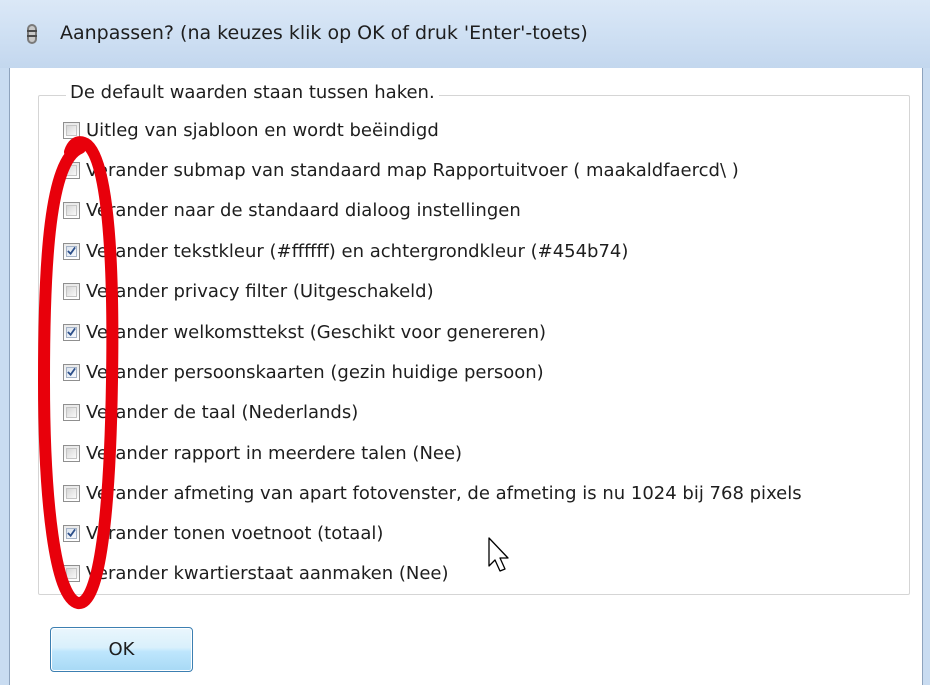 Image resolution: width=930 pixels, height=685 pixels. Describe the element at coordinates (32, 34) in the screenshot. I see `settings-app-icon` at that location.